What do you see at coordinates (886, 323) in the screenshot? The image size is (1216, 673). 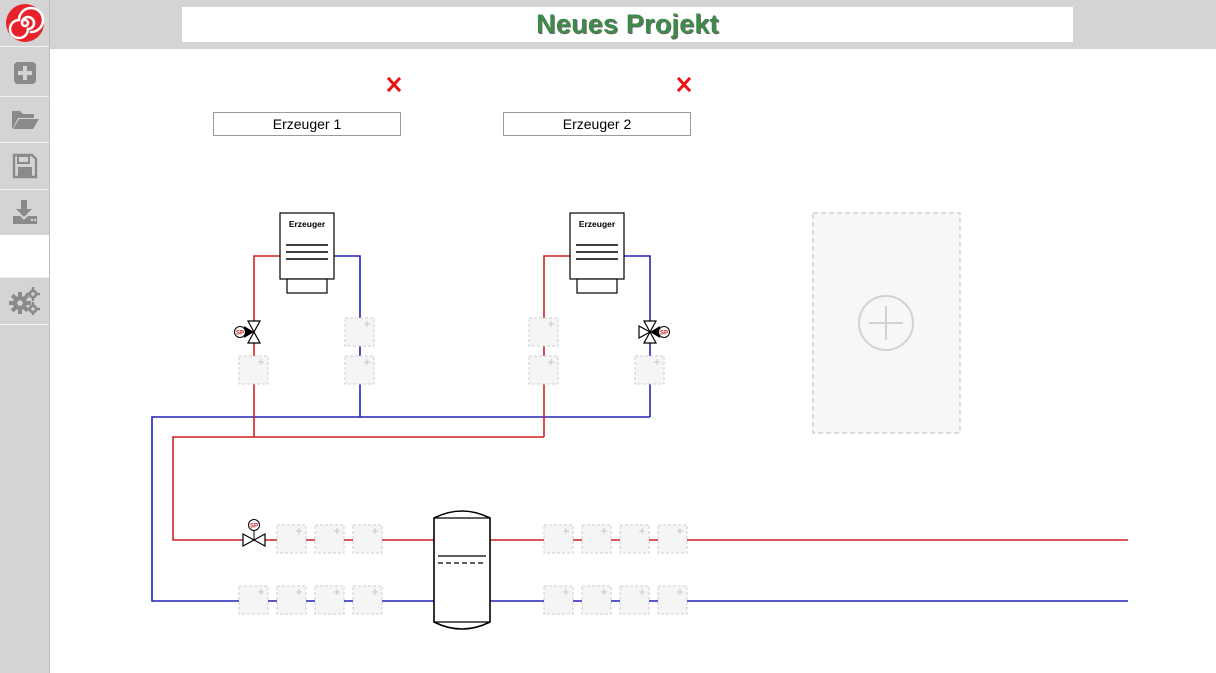 I see `add-generator-placeholder` at bounding box center [886, 323].